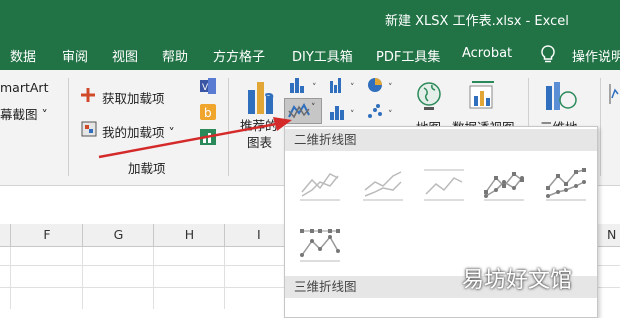 The image size is (620, 318). What do you see at coordinates (239, 55) in the screenshot?
I see `tab-fangfang: 方方格子` at bounding box center [239, 55].